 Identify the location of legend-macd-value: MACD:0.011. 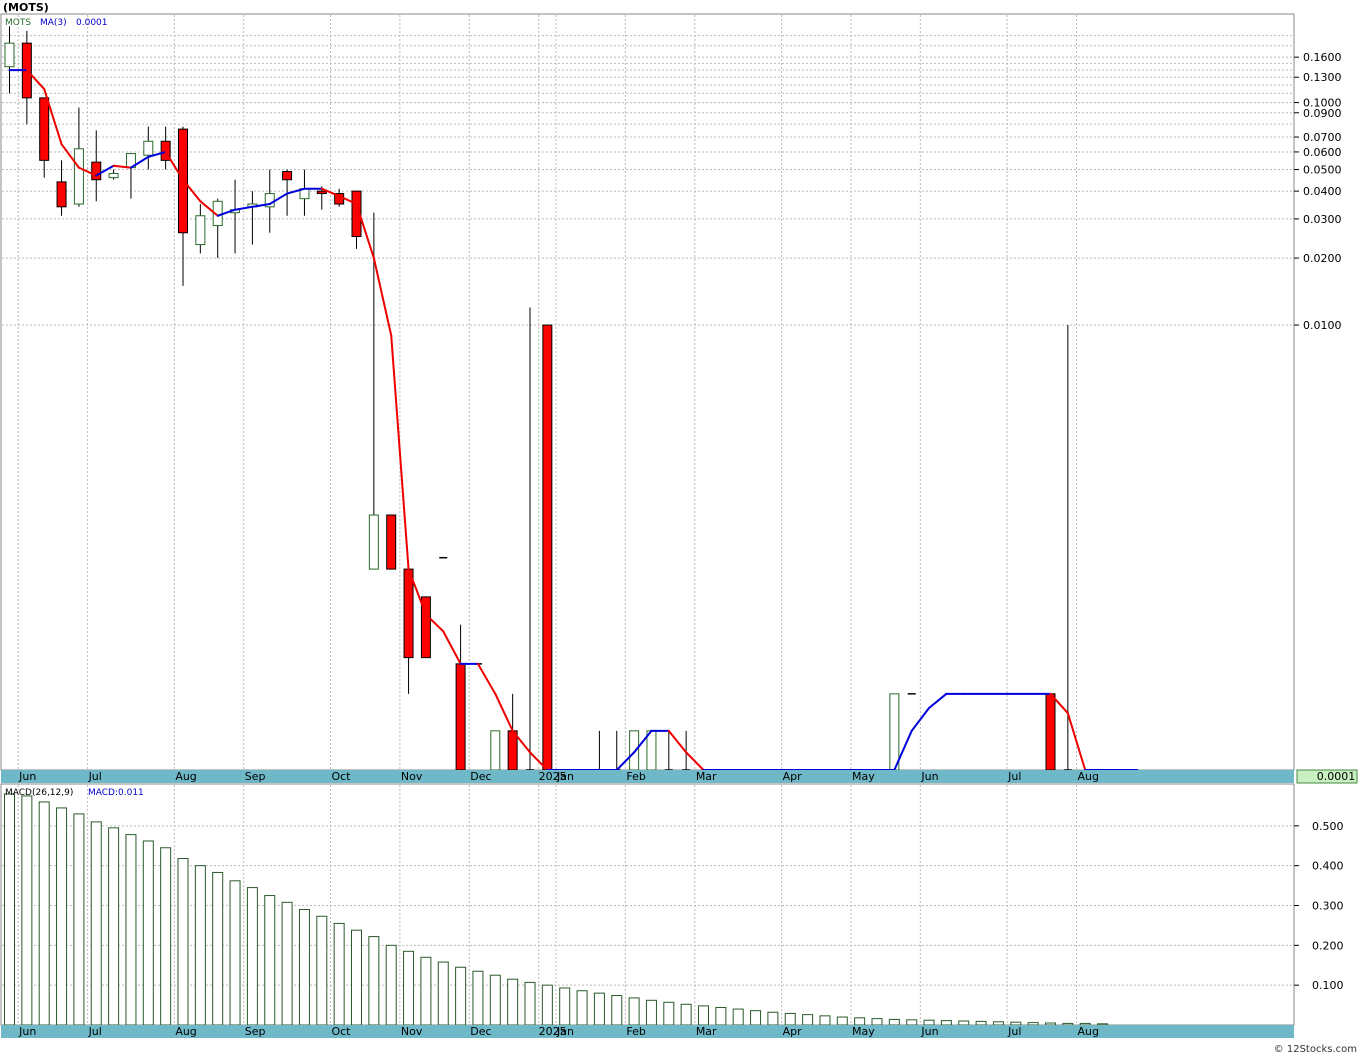
(116, 793).